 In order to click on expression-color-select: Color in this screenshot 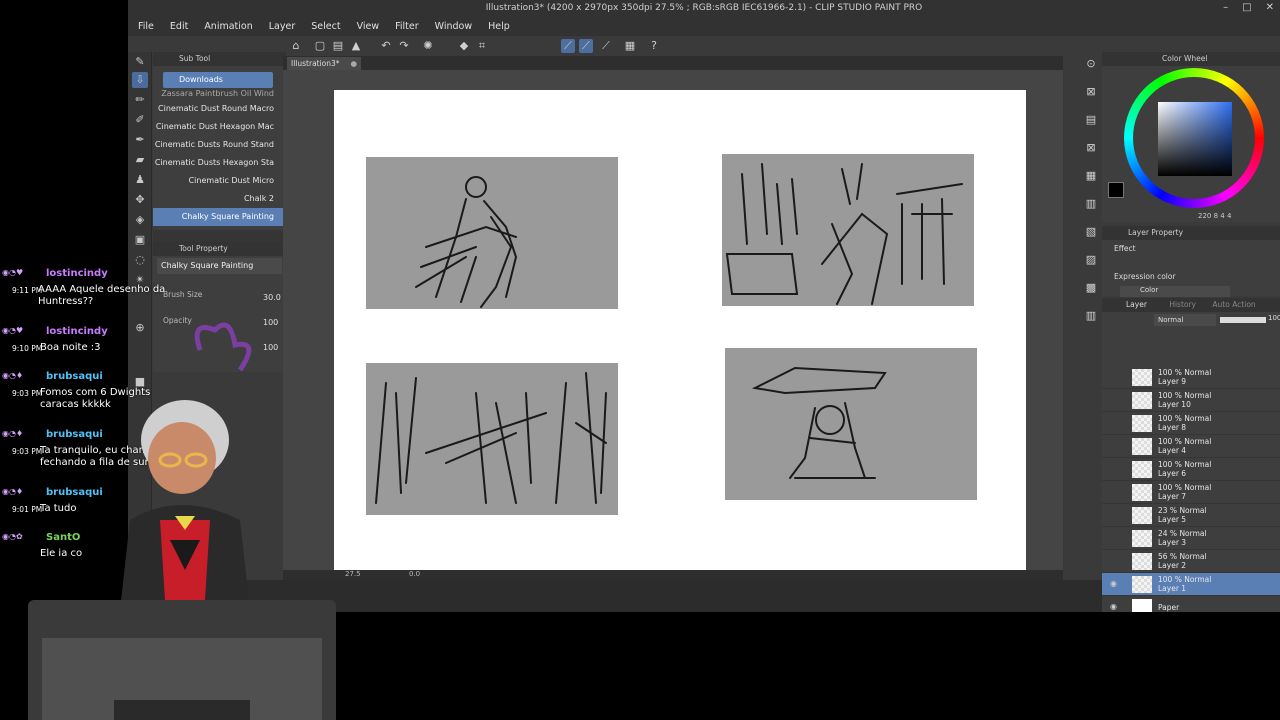, I will do `click(1175, 291)`.